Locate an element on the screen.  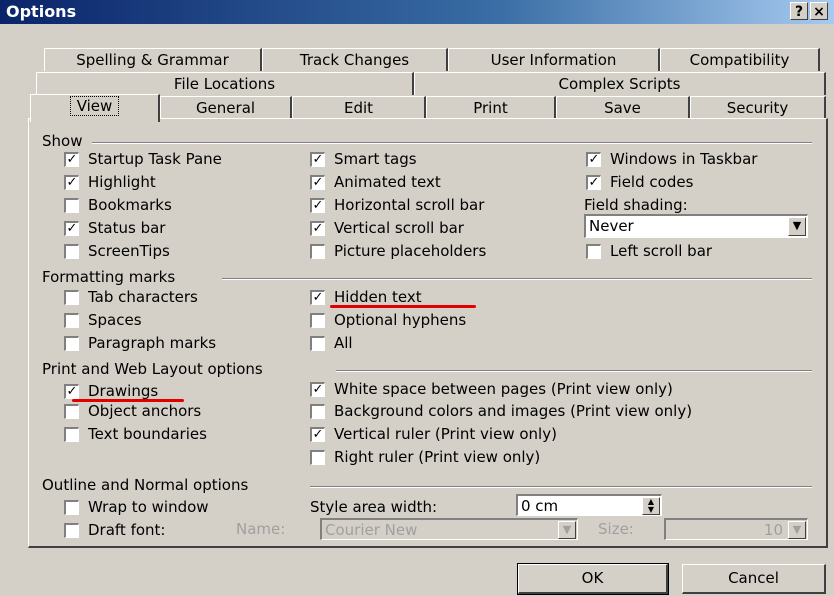
tab-spelling-grammar: Spelling & Grammar is located at coordinates (153, 59).